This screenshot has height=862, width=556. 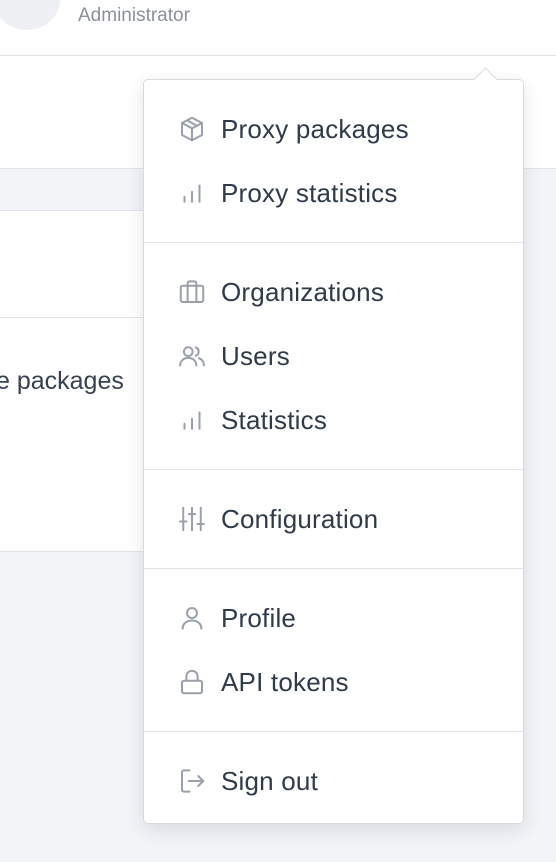 What do you see at coordinates (309, 192) in the screenshot?
I see `menu-item-label: Proxy statistics` at bounding box center [309, 192].